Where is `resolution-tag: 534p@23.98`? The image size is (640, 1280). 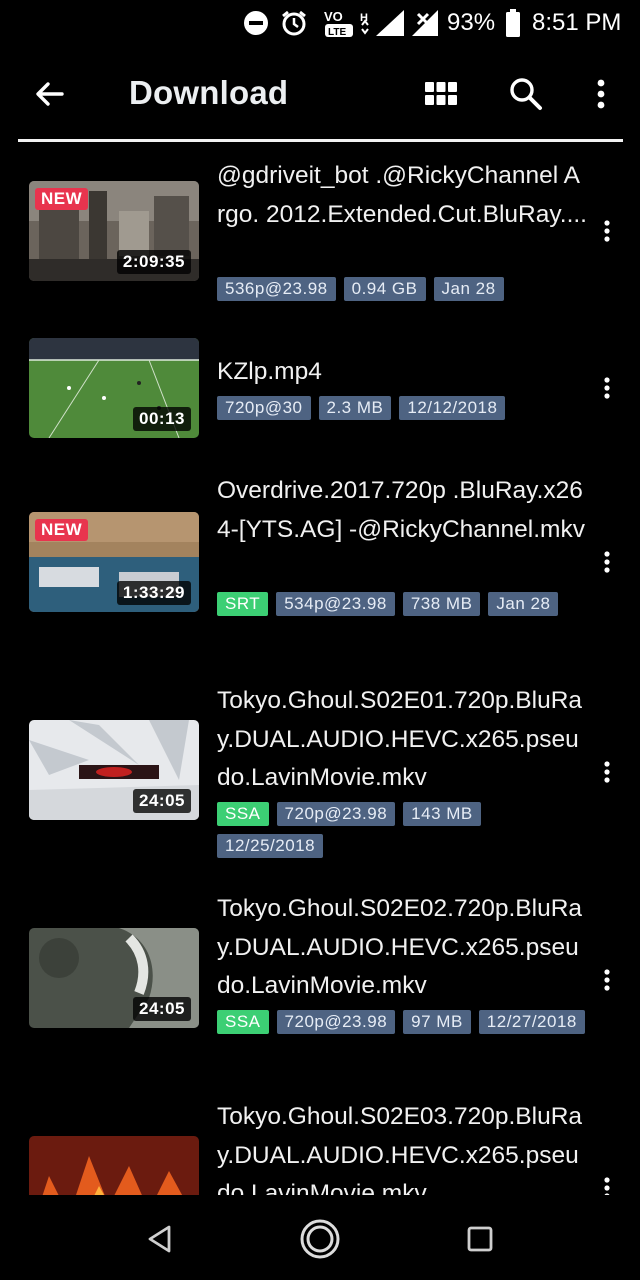 resolution-tag: 534p@23.98 is located at coordinates (335, 604).